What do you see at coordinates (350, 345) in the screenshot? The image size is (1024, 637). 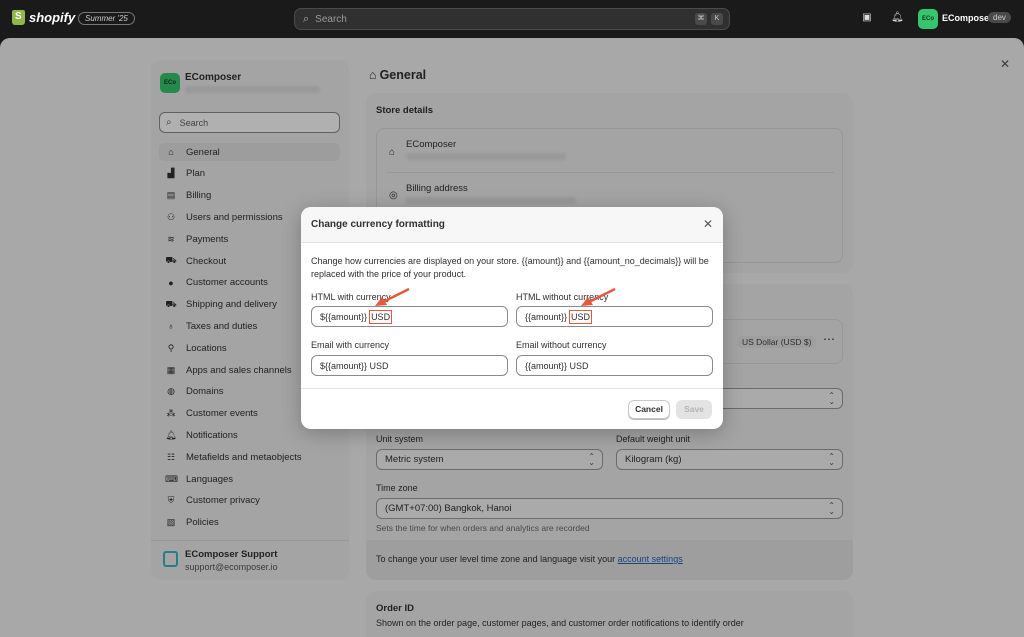 I see `email-with-currency-label: Email with currency` at bounding box center [350, 345].